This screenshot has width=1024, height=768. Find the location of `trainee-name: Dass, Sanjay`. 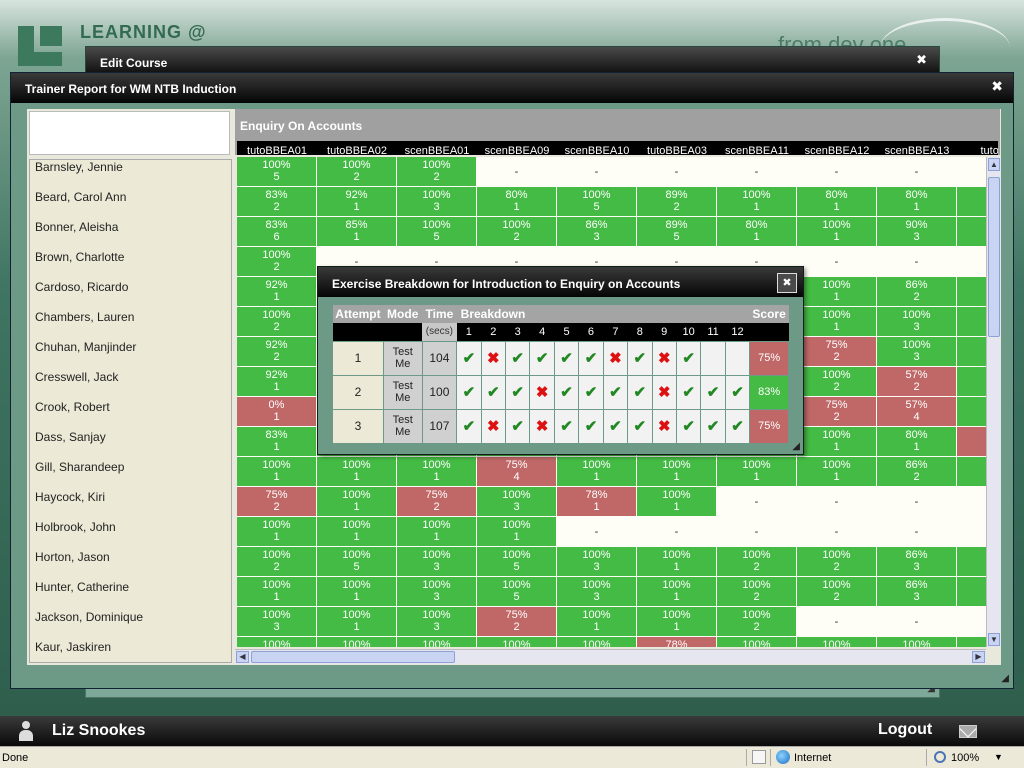

trainee-name: Dass, Sanjay is located at coordinates (130, 445).